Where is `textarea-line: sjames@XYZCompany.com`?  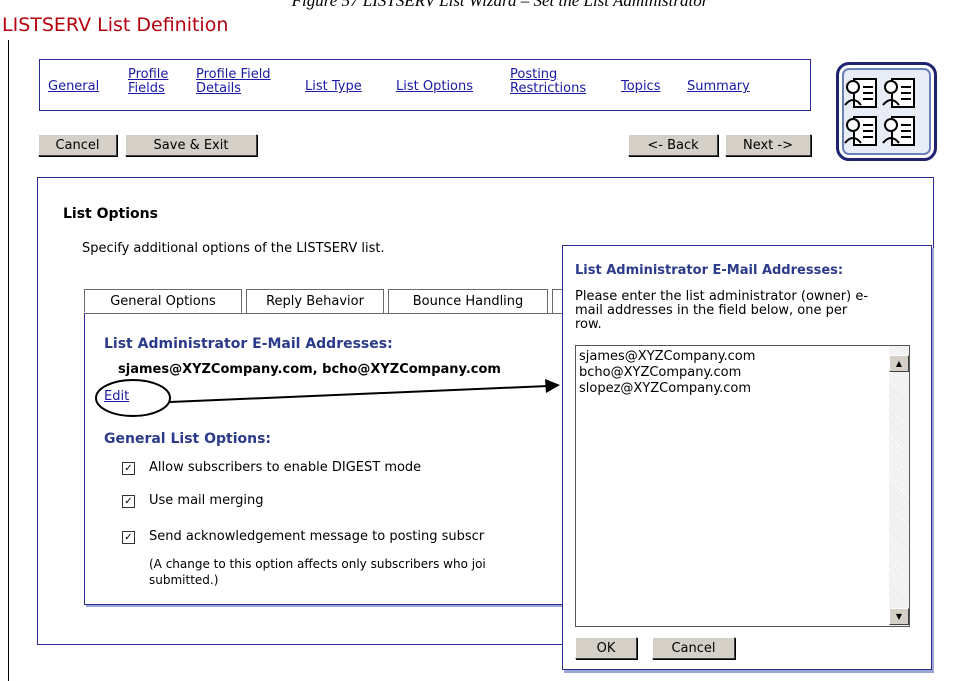
textarea-line: sjames@XYZCompany.com is located at coordinates (667, 356).